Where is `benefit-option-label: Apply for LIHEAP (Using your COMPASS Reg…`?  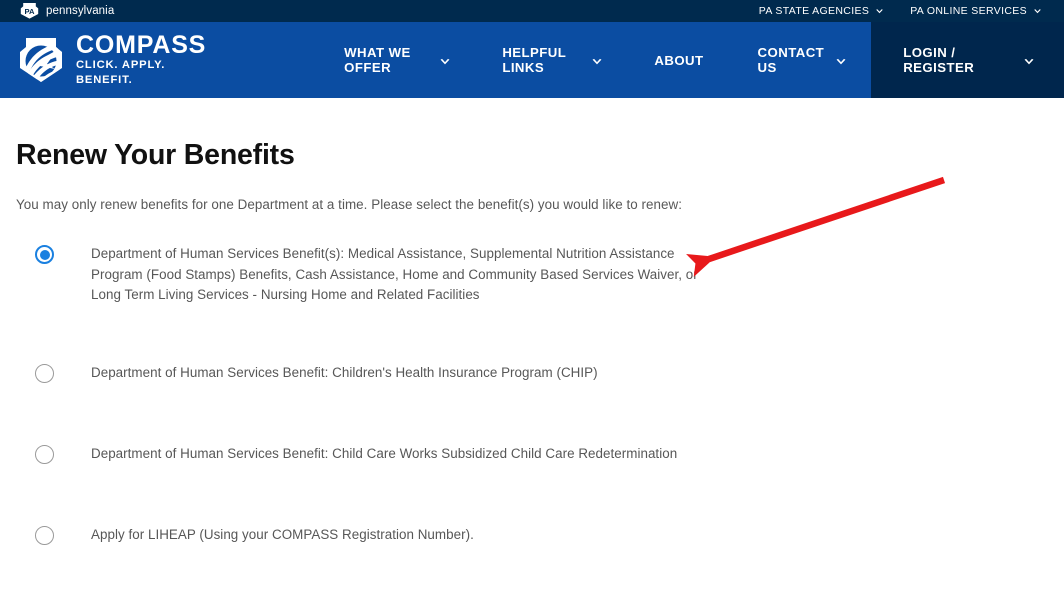 benefit-option-label: Apply for LIHEAP (Using your COMPASS Reg… is located at coordinates (282, 535).